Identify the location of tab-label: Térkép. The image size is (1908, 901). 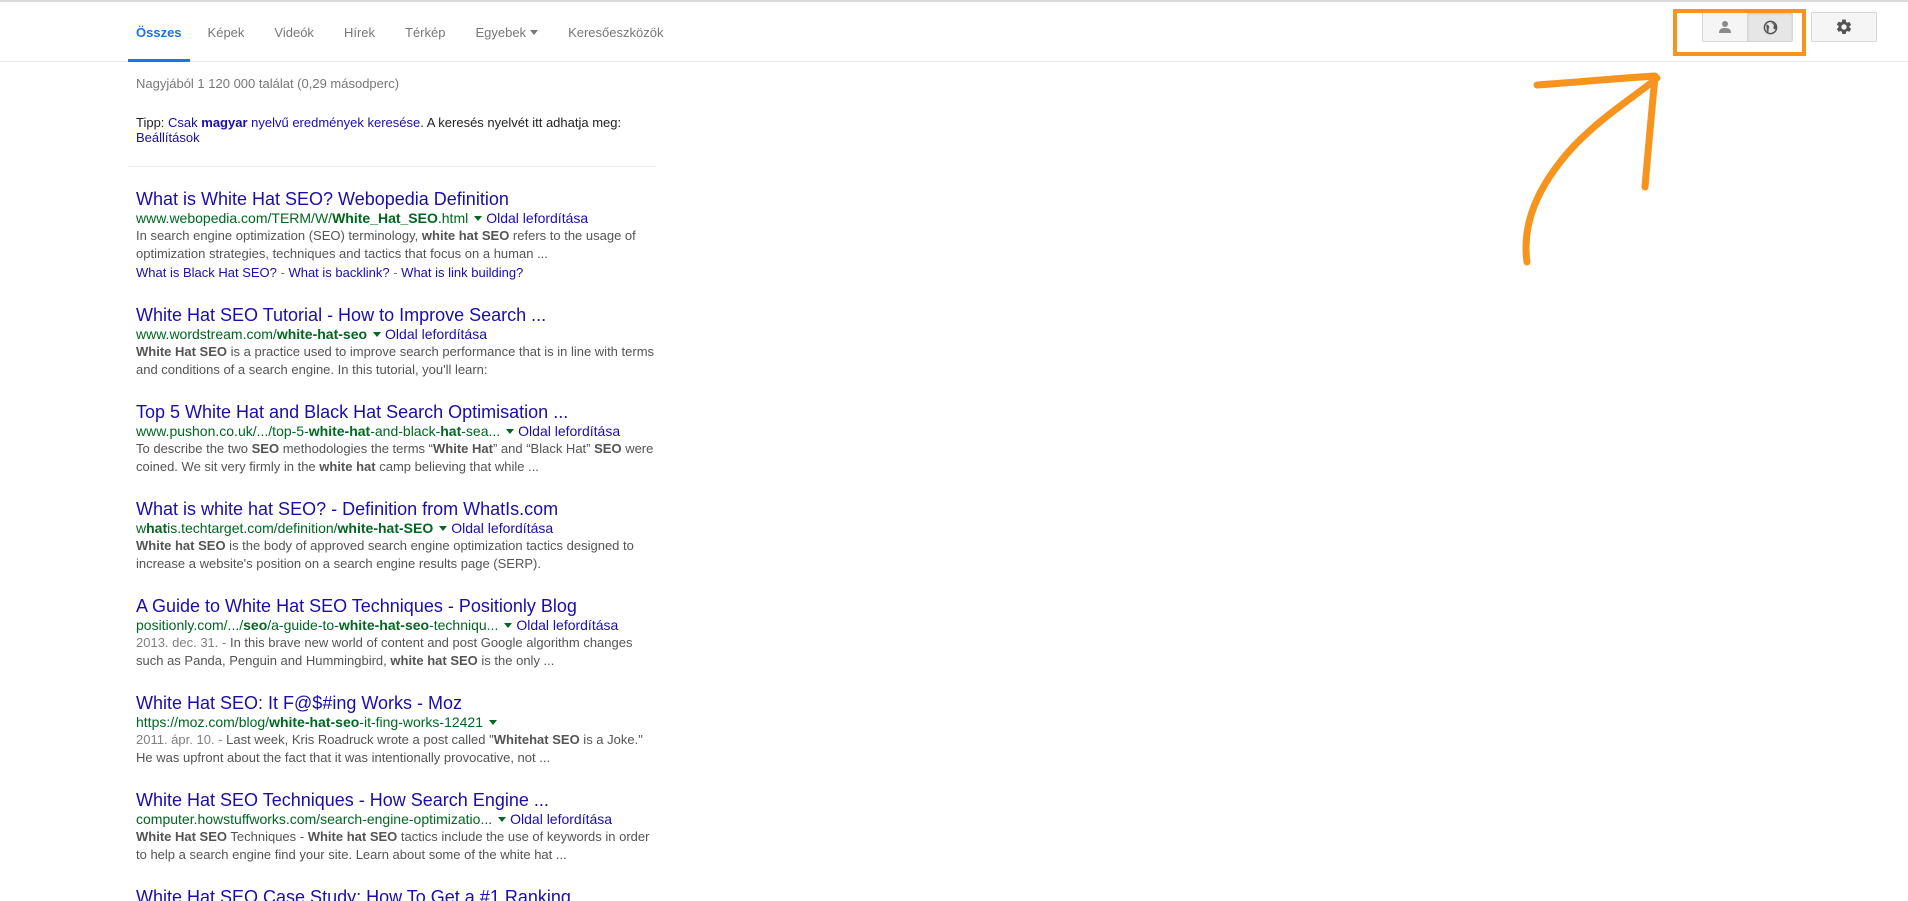
(425, 32).